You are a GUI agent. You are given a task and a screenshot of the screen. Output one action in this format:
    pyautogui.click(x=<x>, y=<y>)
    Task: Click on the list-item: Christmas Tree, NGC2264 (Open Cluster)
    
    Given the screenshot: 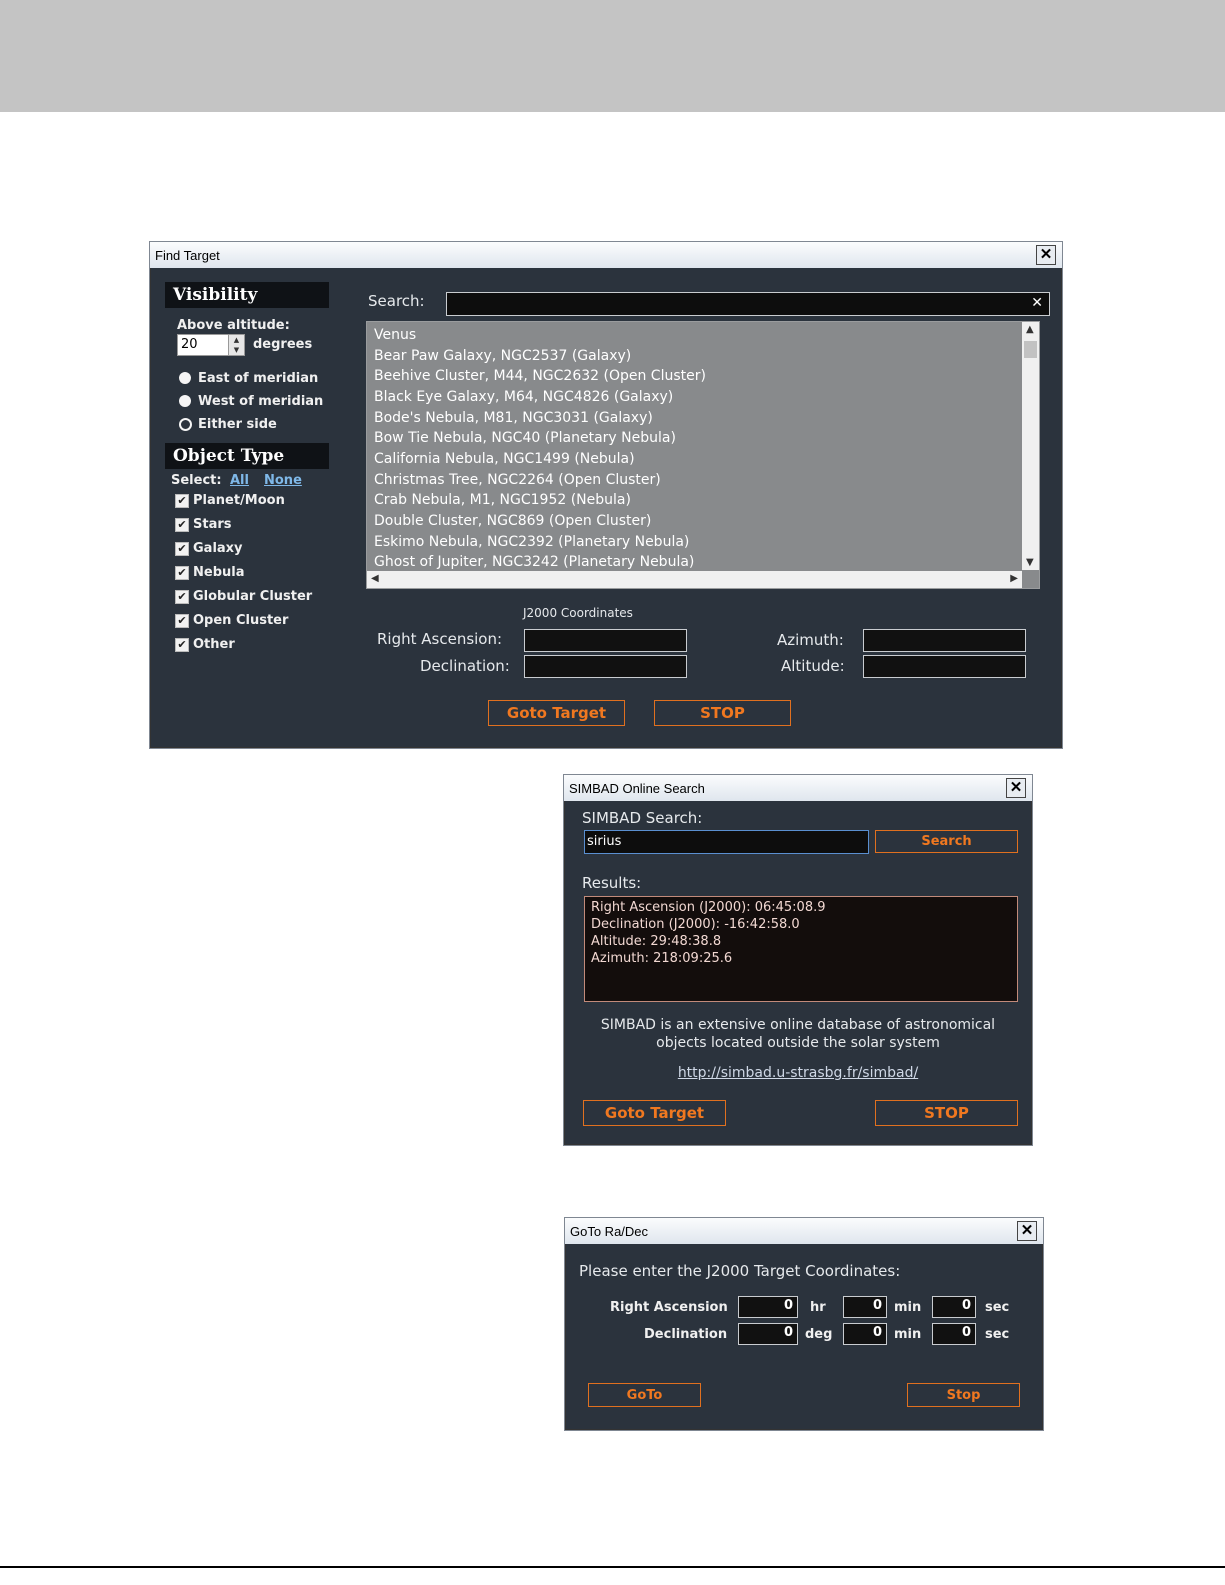 What is the action you would take?
    pyautogui.click(x=517, y=480)
    